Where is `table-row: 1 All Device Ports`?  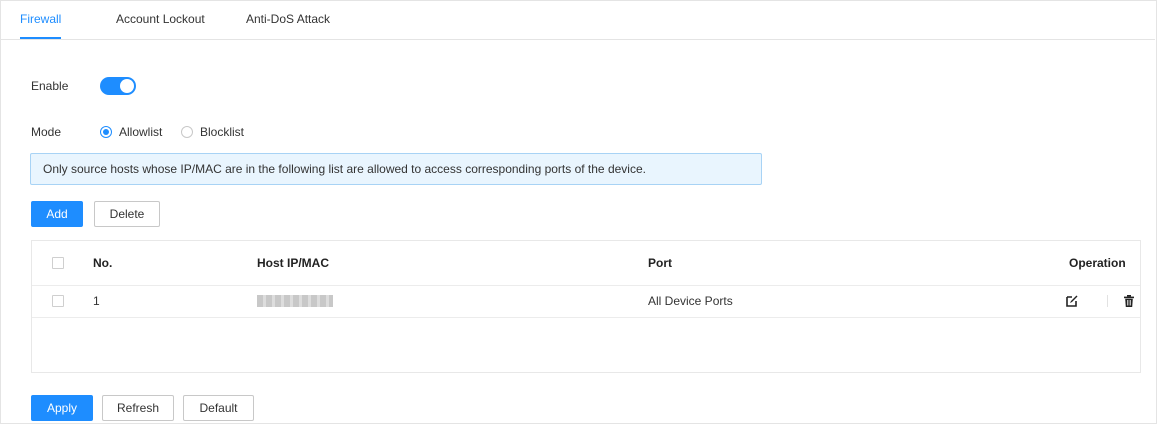 table-row: 1 All Device Ports is located at coordinates (586, 301).